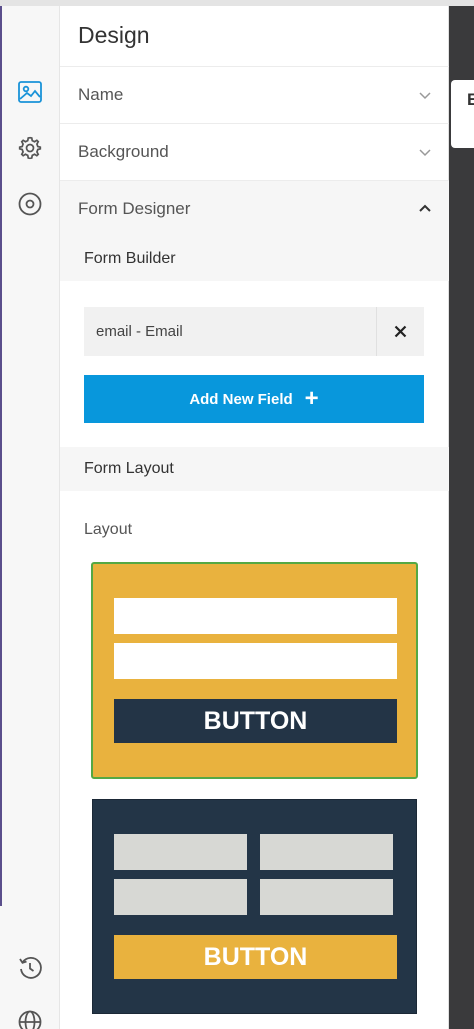  I want to click on rail-accent-line, so click(1, 456).